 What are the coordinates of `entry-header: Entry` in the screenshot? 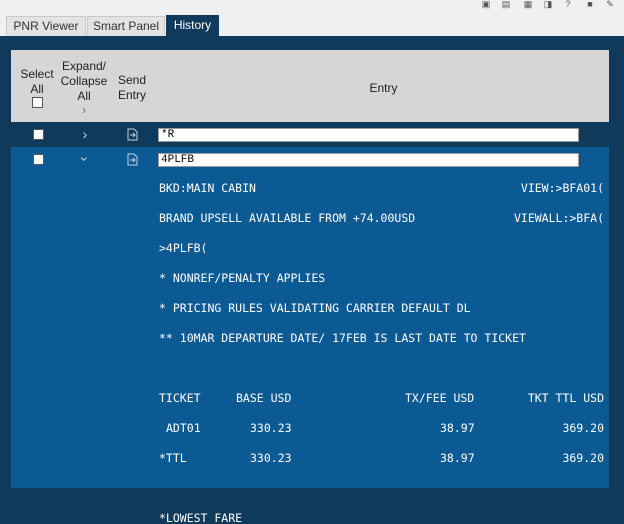 It's located at (383, 88).